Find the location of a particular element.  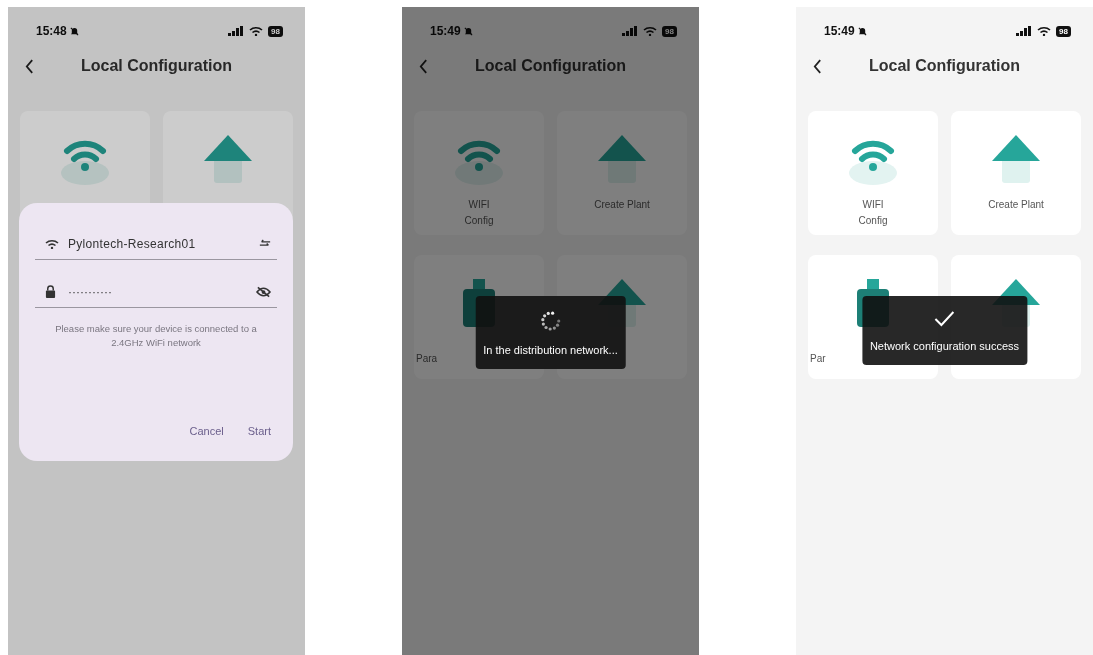

card-label: Par is located at coordinates (818, 359).